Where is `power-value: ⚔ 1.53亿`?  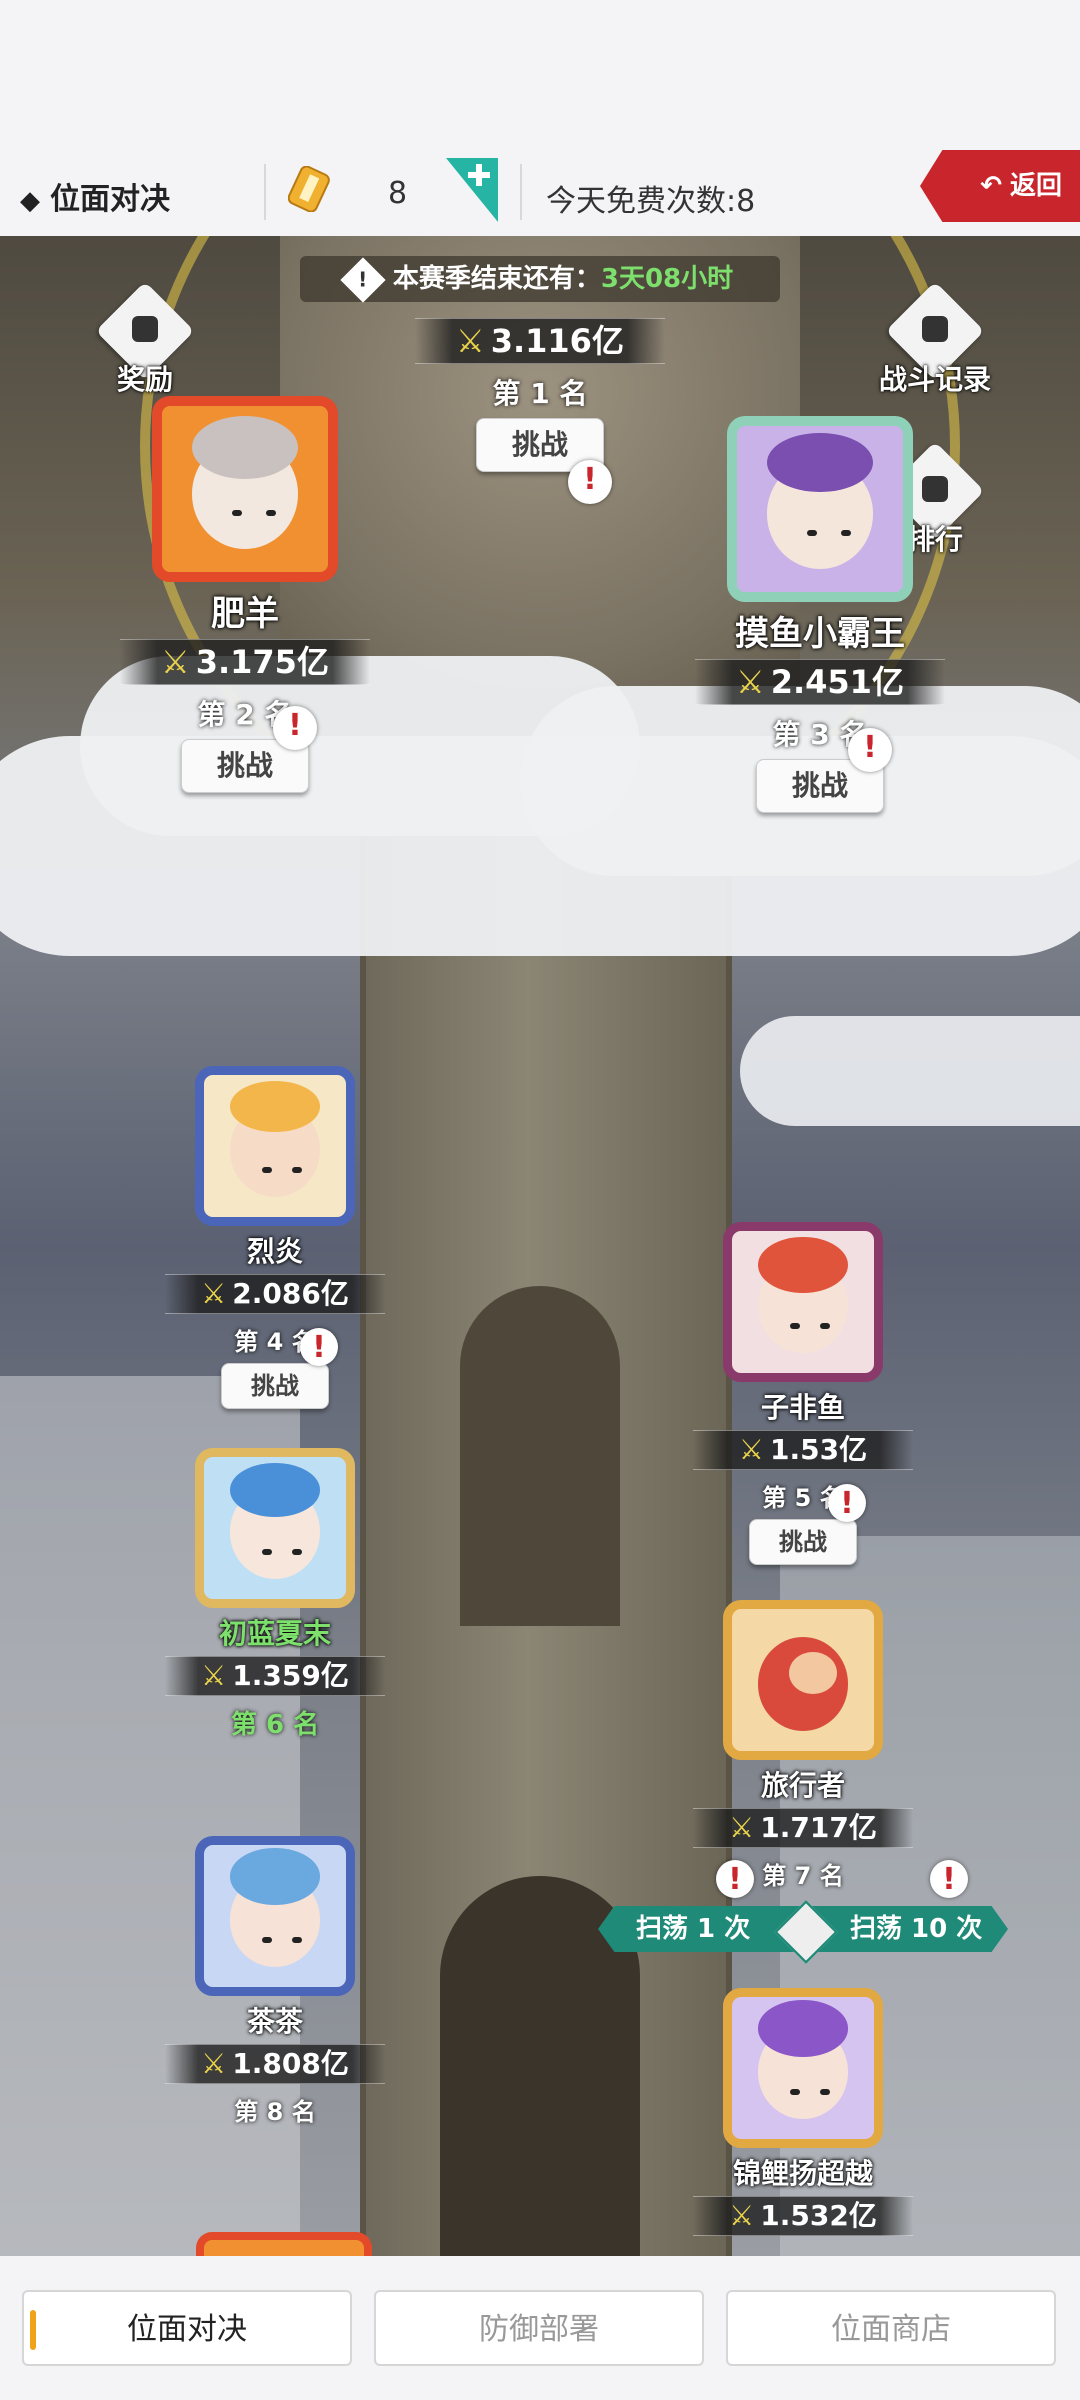 power-value: ⚔ 1.53亿 is located at coordinates (803, 1450).